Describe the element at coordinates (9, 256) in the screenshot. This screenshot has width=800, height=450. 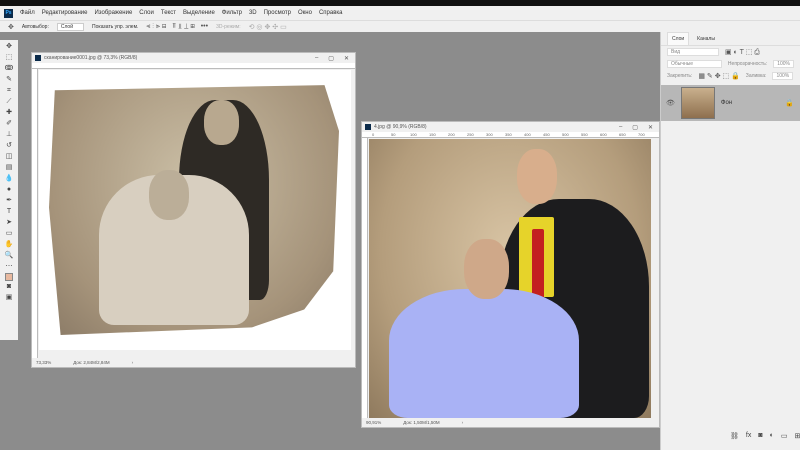
I see `zoom-icon: 🔍` at that location.